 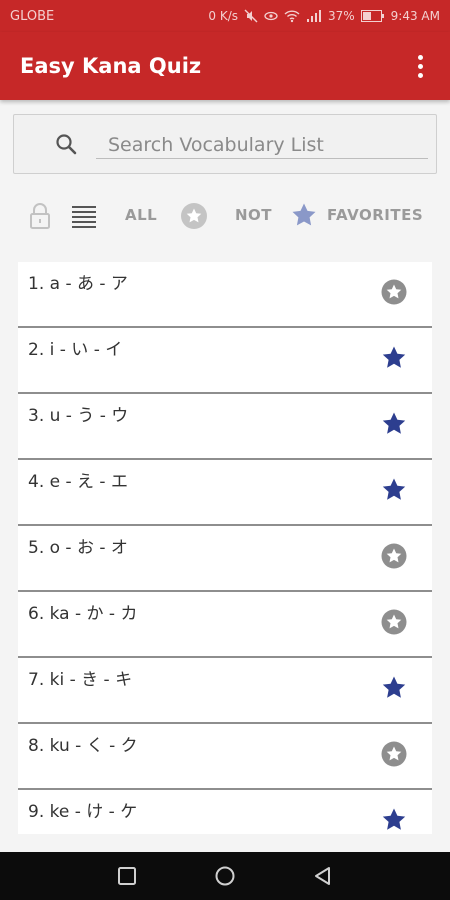 I want to click on search-icon, so click(x=66, y=144).